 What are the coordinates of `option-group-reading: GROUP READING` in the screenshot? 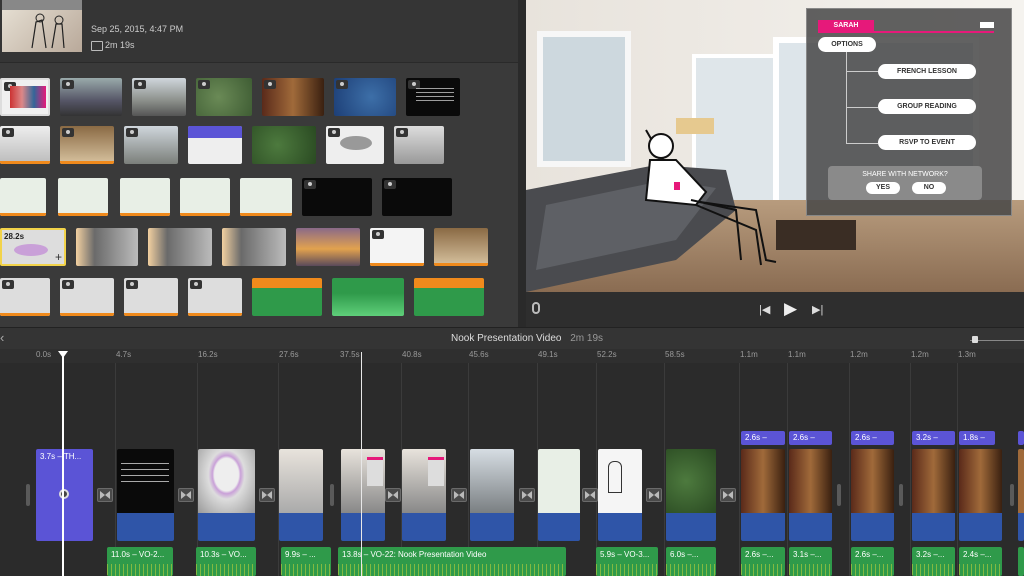 It's located at (927, 106).